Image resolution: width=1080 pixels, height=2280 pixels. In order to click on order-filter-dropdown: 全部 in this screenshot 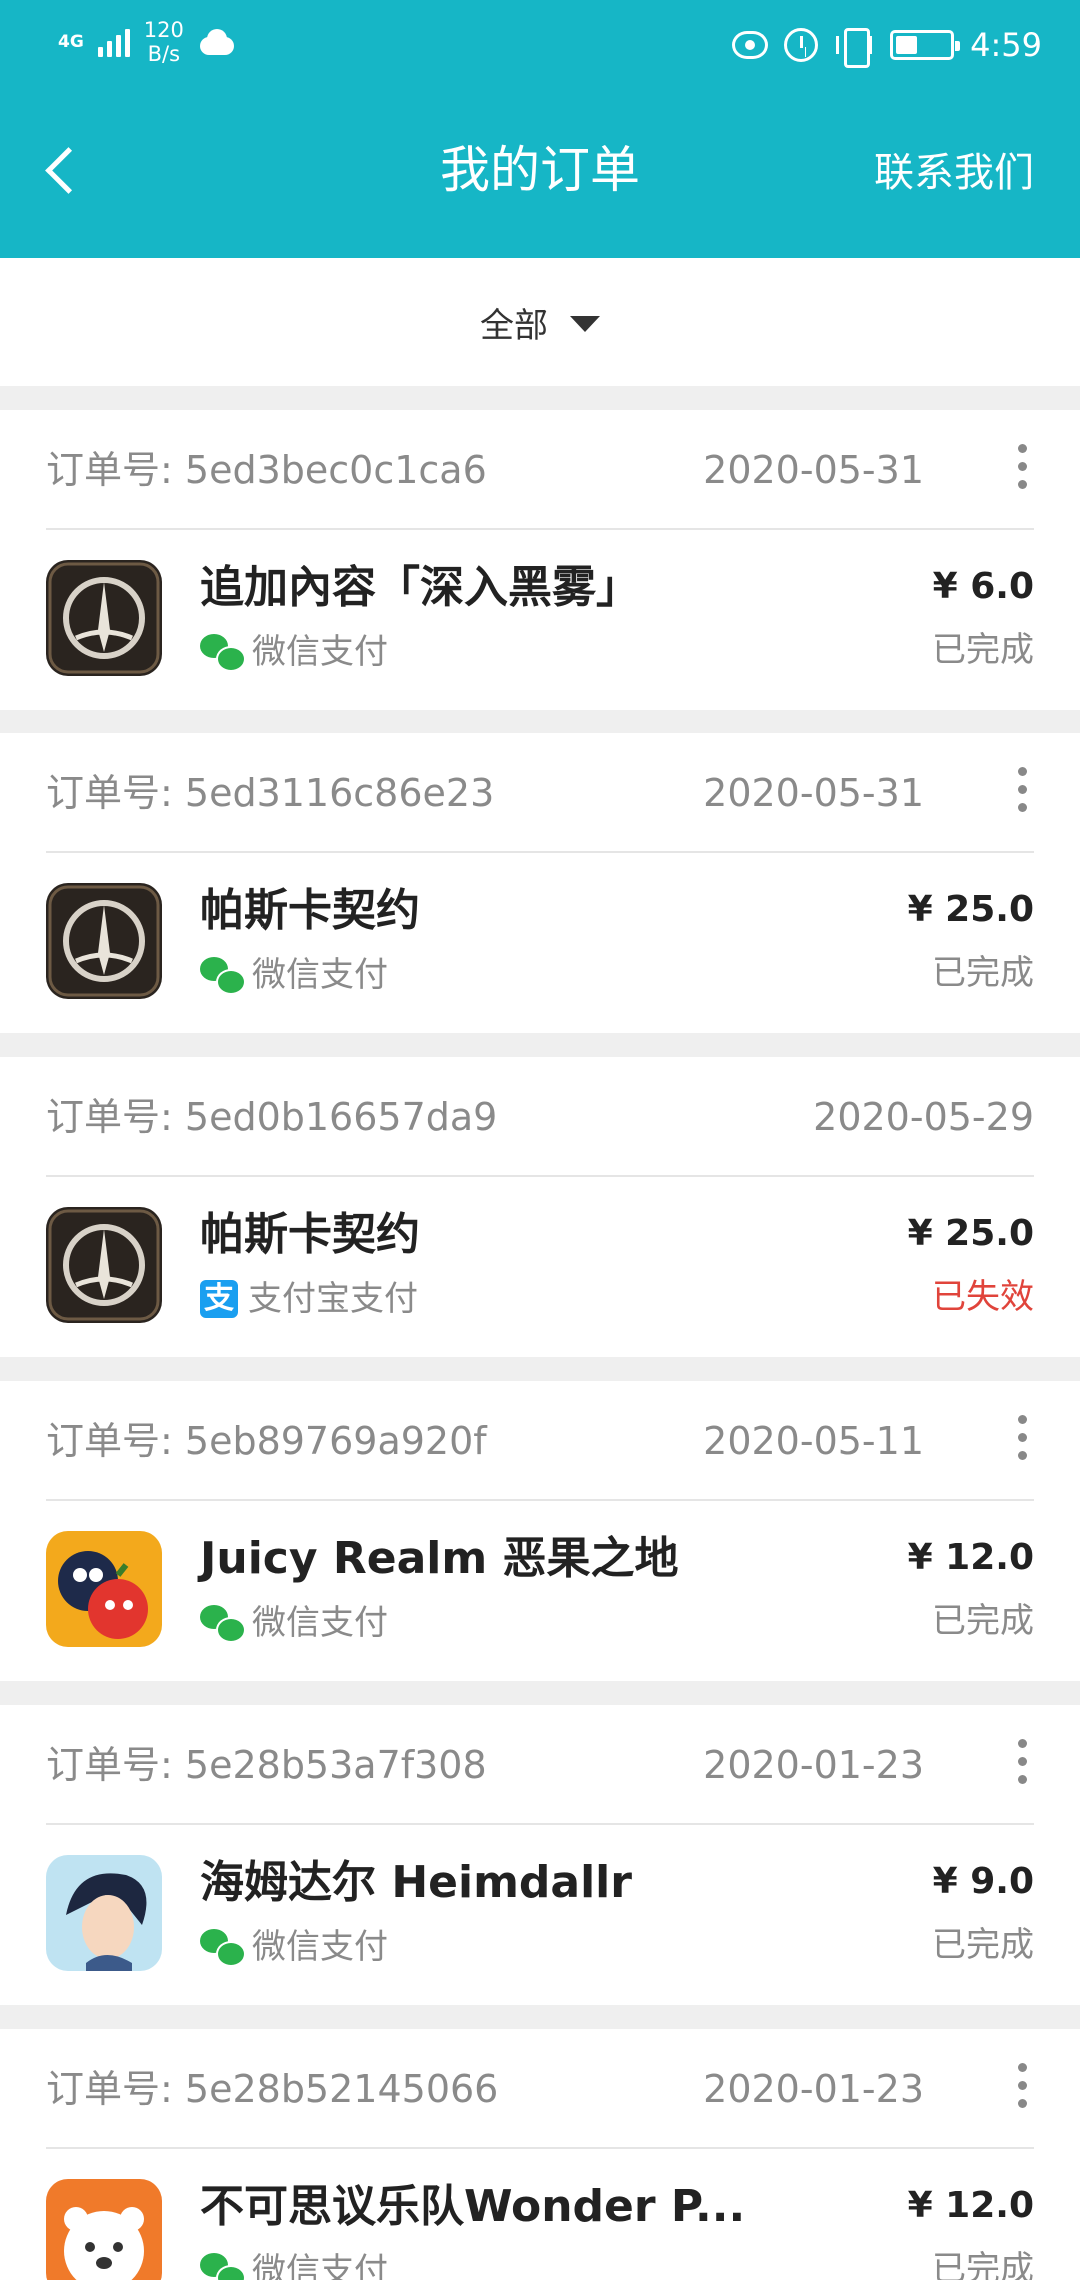, I will do `click(540, 322)`.